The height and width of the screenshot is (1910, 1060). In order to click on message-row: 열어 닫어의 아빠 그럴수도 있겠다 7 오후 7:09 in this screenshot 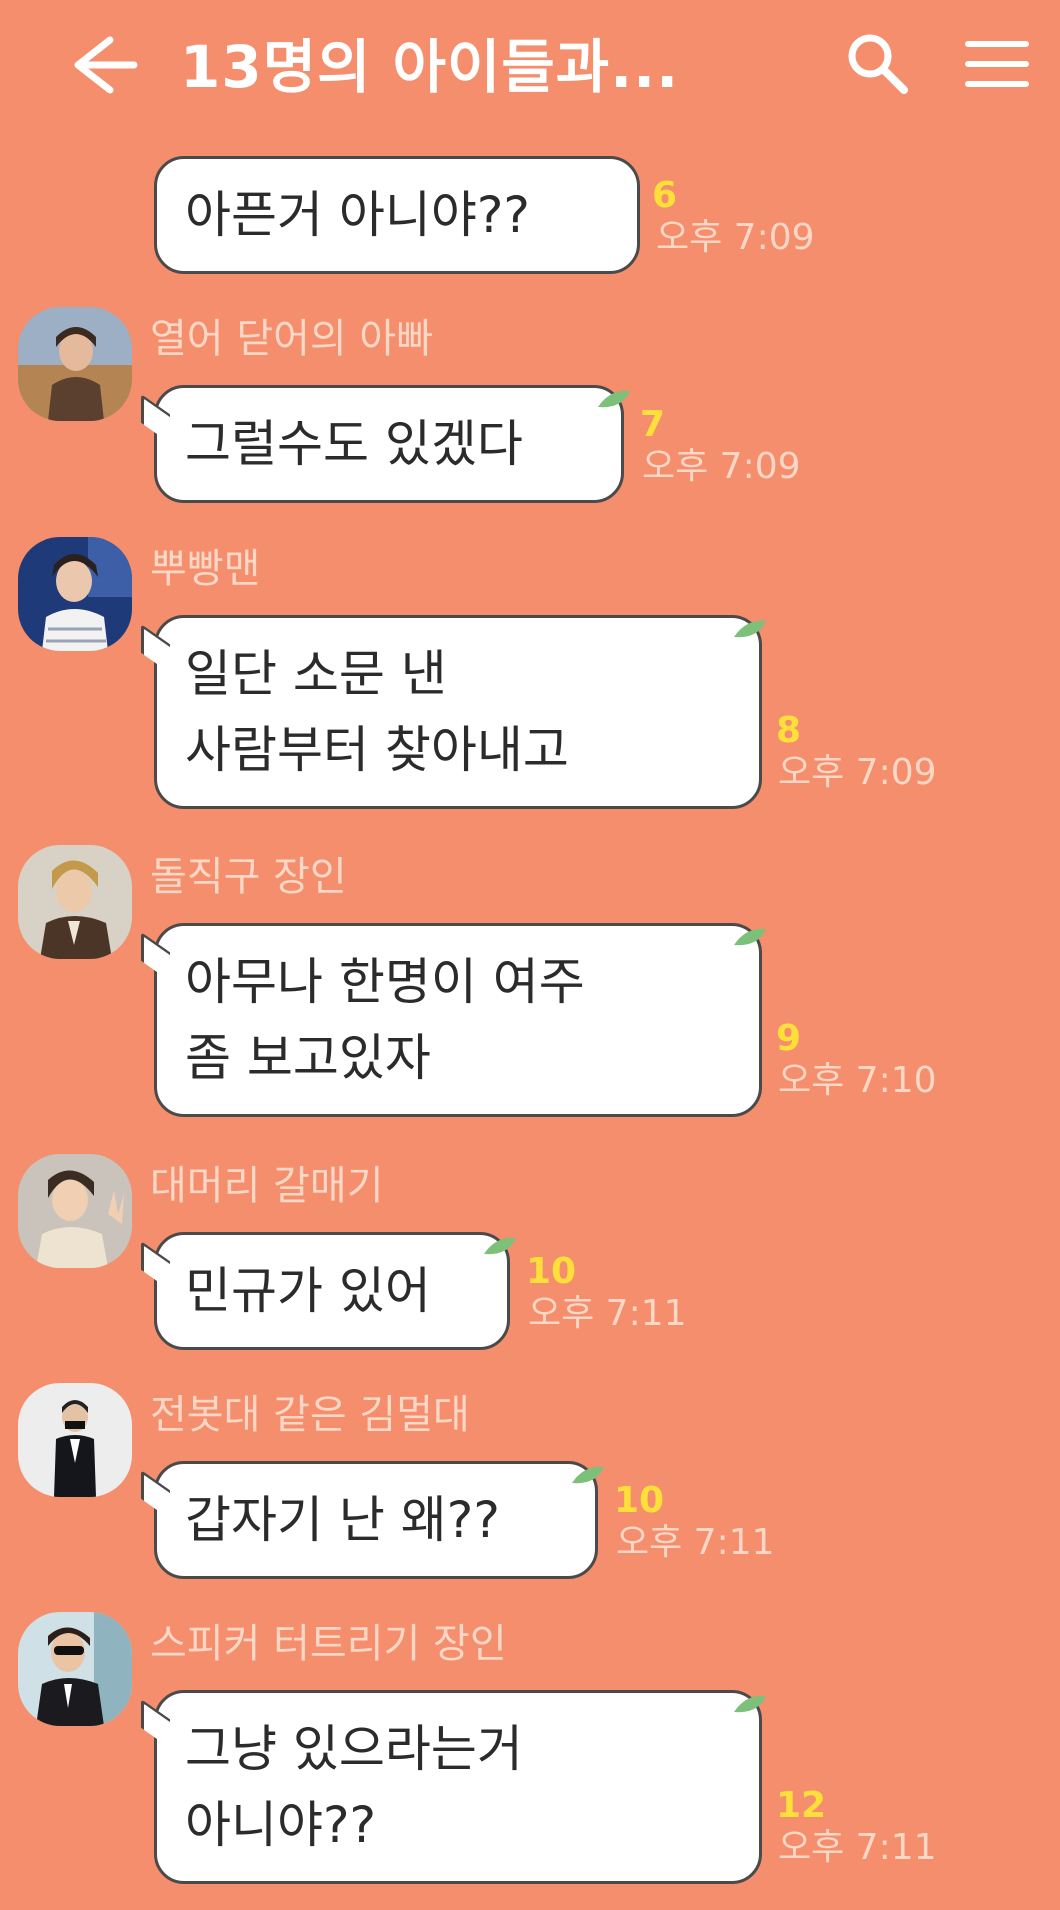, I will do `click(530, 405)`.